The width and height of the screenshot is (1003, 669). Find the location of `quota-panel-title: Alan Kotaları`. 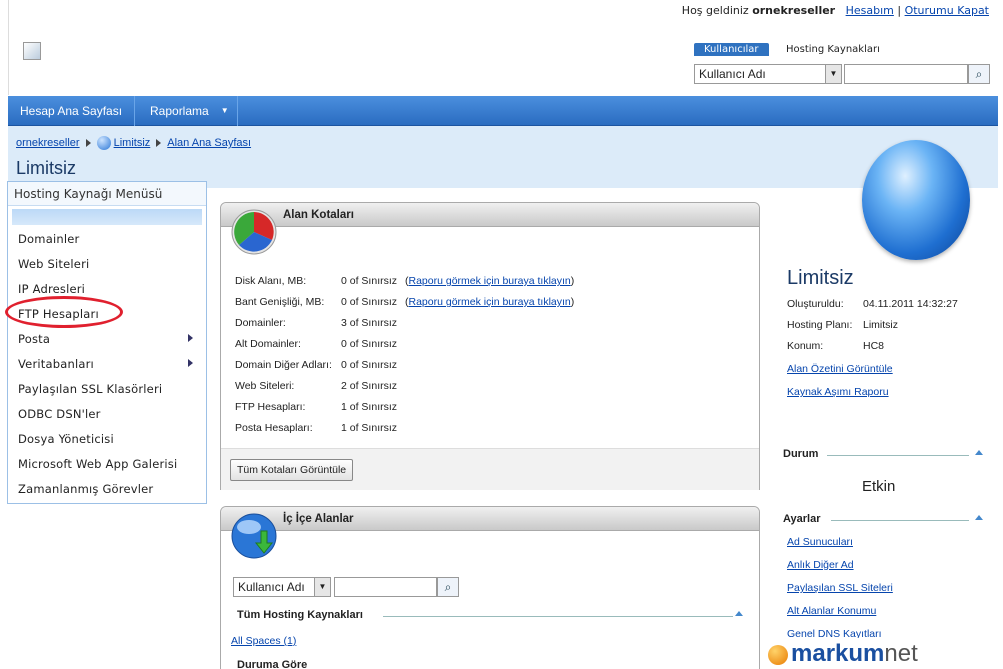

quota-panel-title: Alan Kotaları is located at coordinates (490, 215).